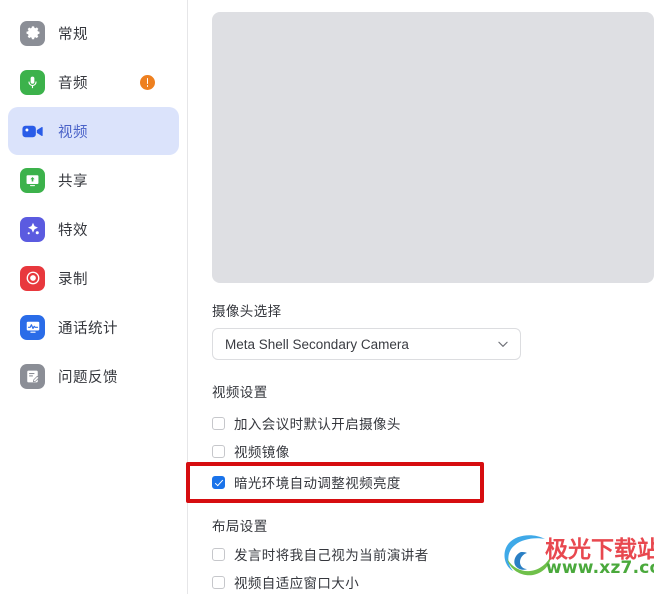 The height and width of the screenshot is (594, 654). What do you see at coordinates (93, 82) in the screenshot?
I see `sidebar-item-audio: 音频` at bounding box center [93, 82].